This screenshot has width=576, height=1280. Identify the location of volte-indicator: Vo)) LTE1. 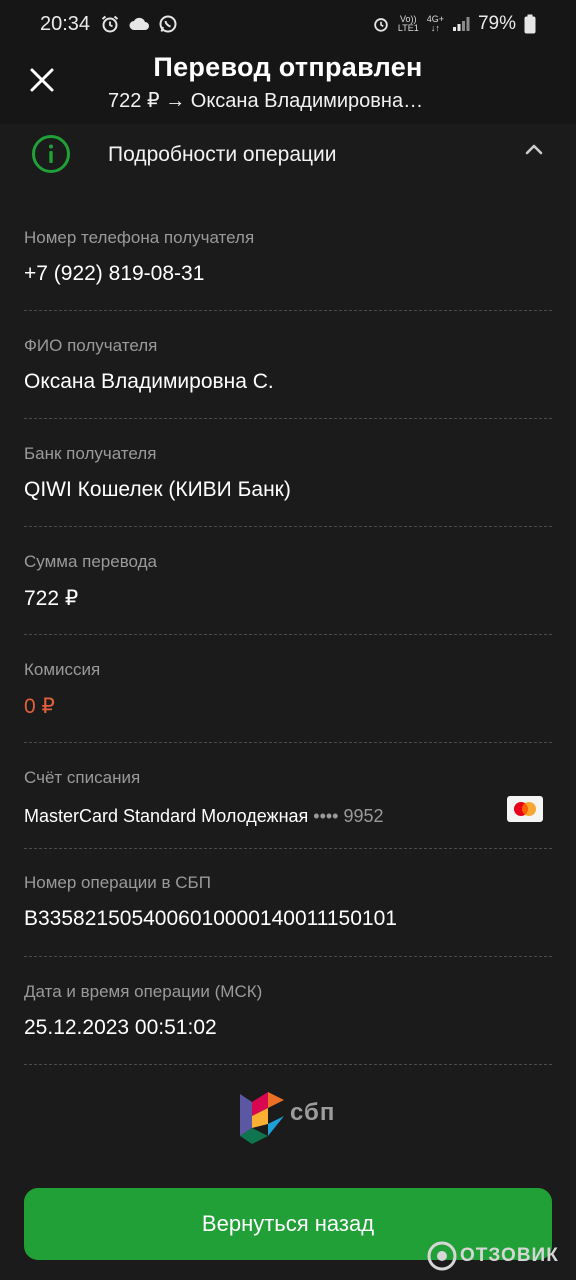
(408, 23).